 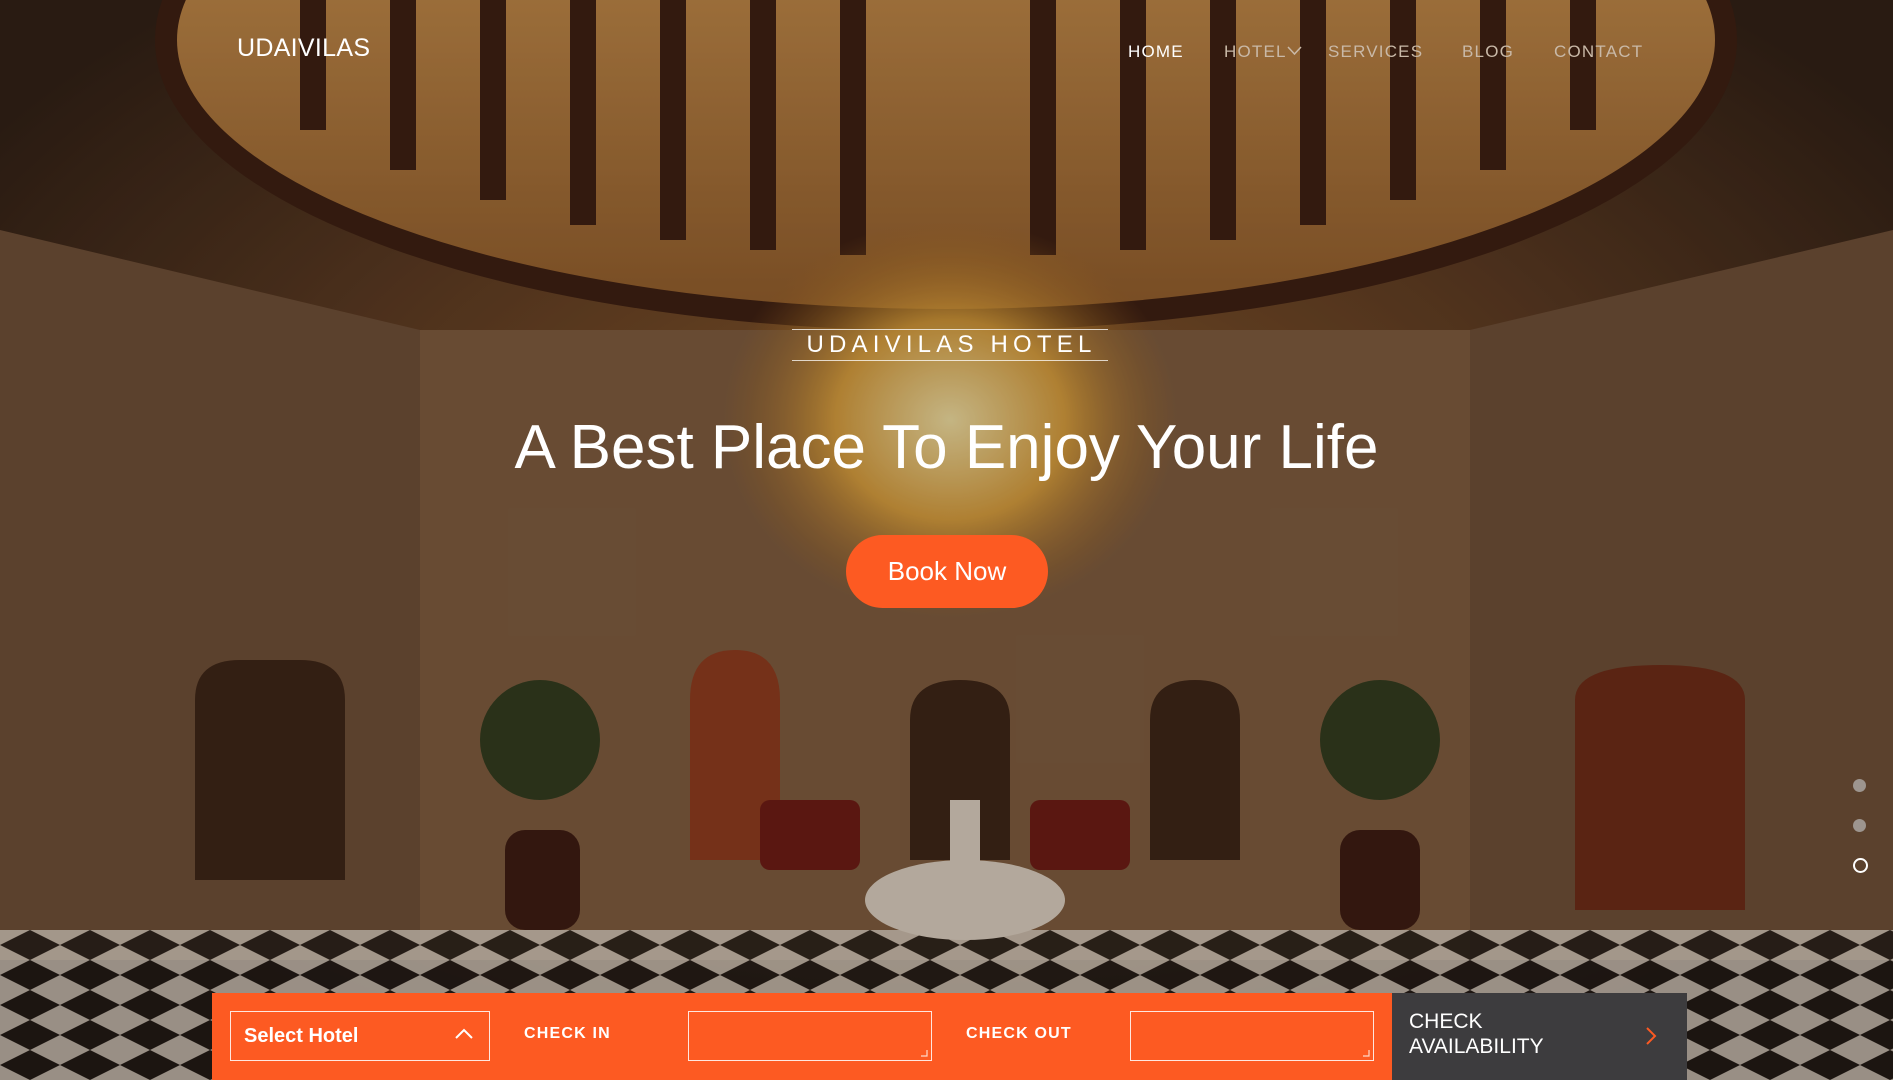 What do you see at coordinates (1252, 1036) in the screenshot?
I see `check-out-input` at bounding box center [1252, 1036].